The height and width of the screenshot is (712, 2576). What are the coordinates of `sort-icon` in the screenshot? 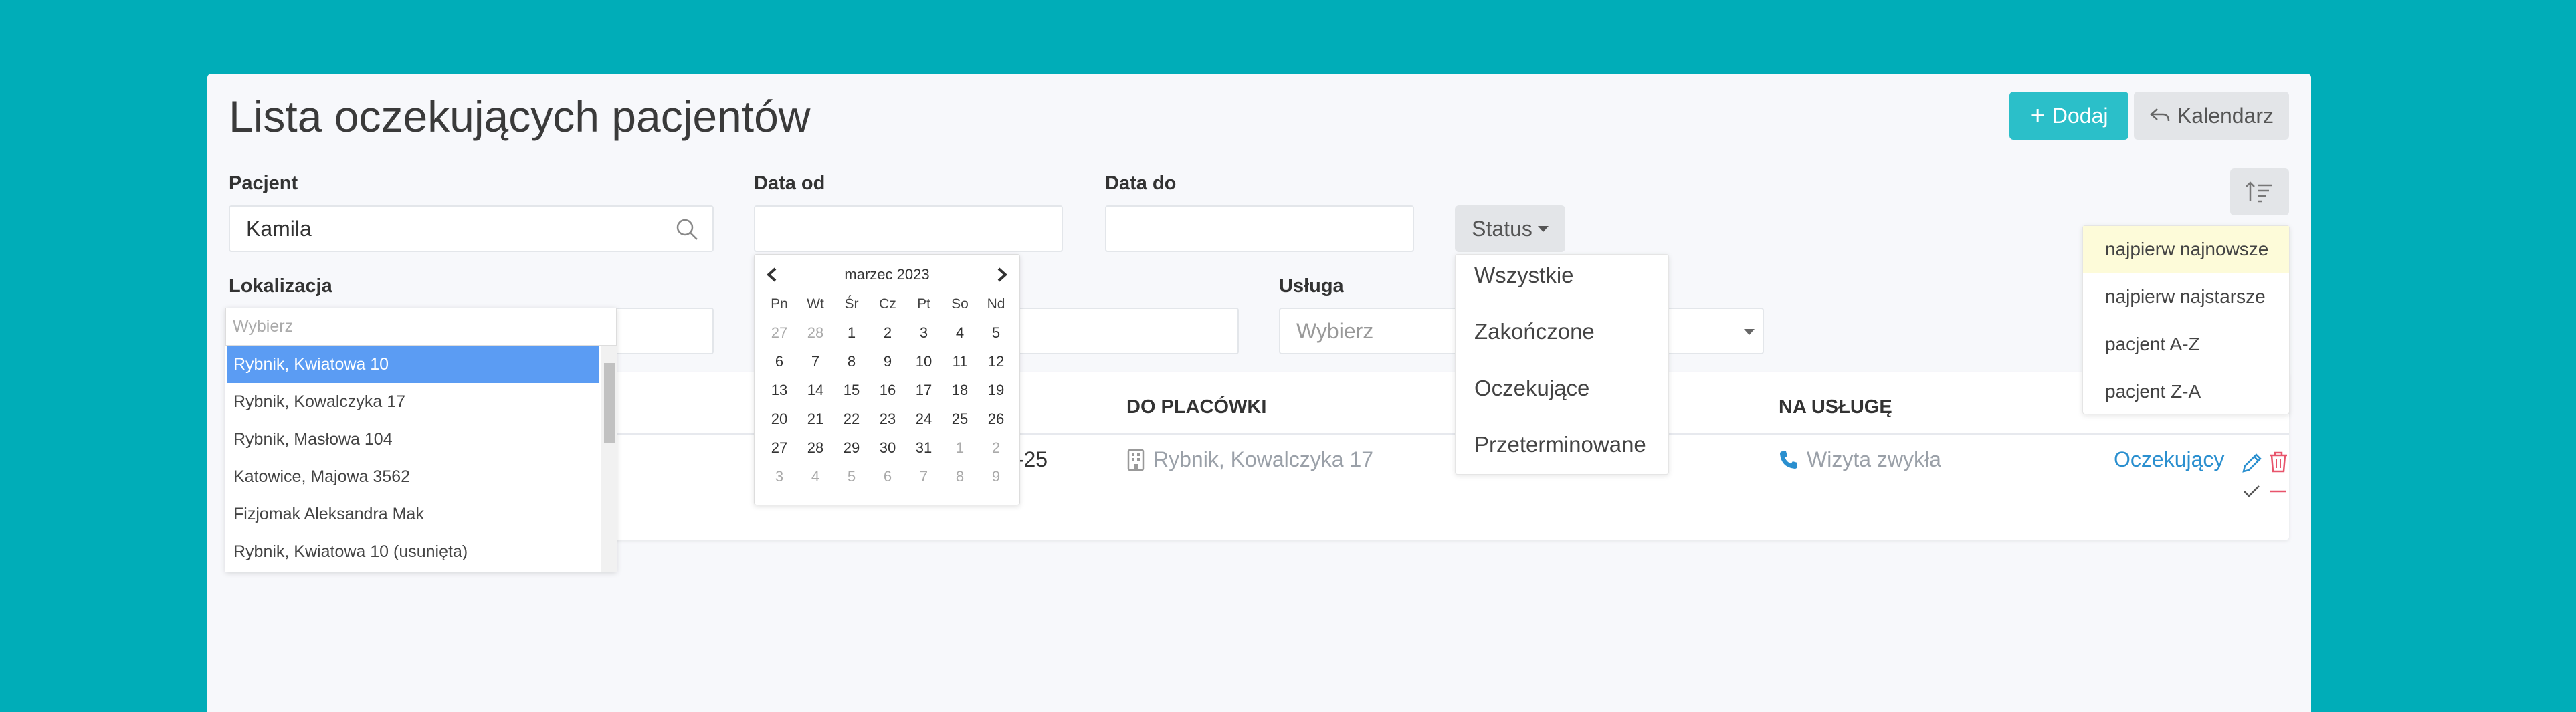 It's located at (2259, 192).